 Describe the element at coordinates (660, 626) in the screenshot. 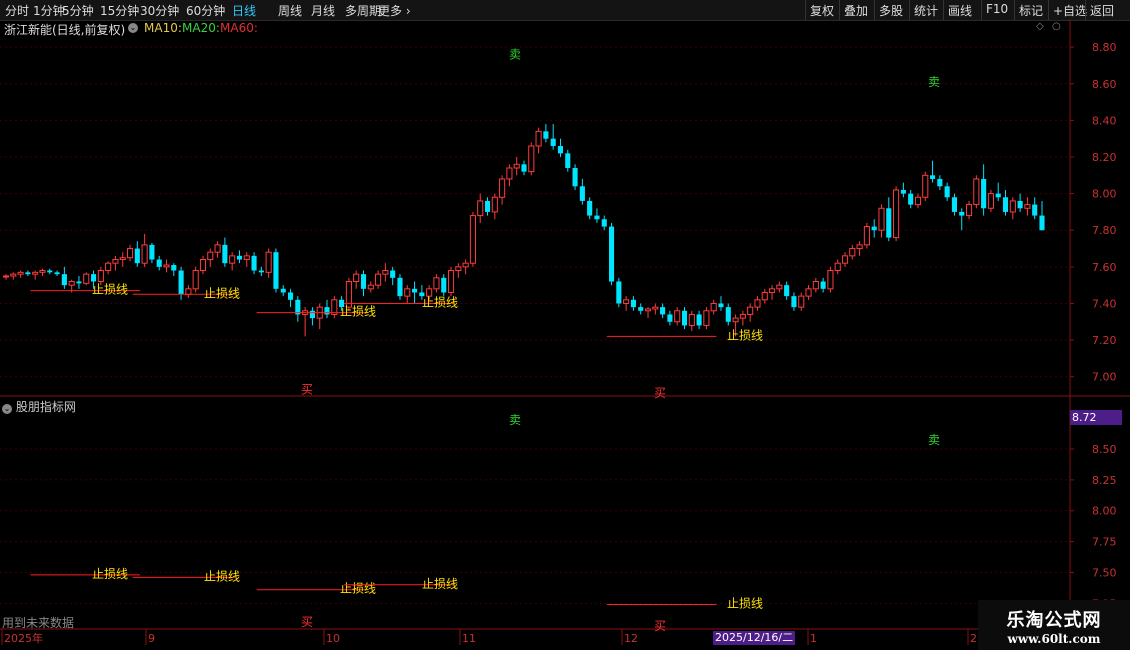

I see `buy-signal: 买` at that location.